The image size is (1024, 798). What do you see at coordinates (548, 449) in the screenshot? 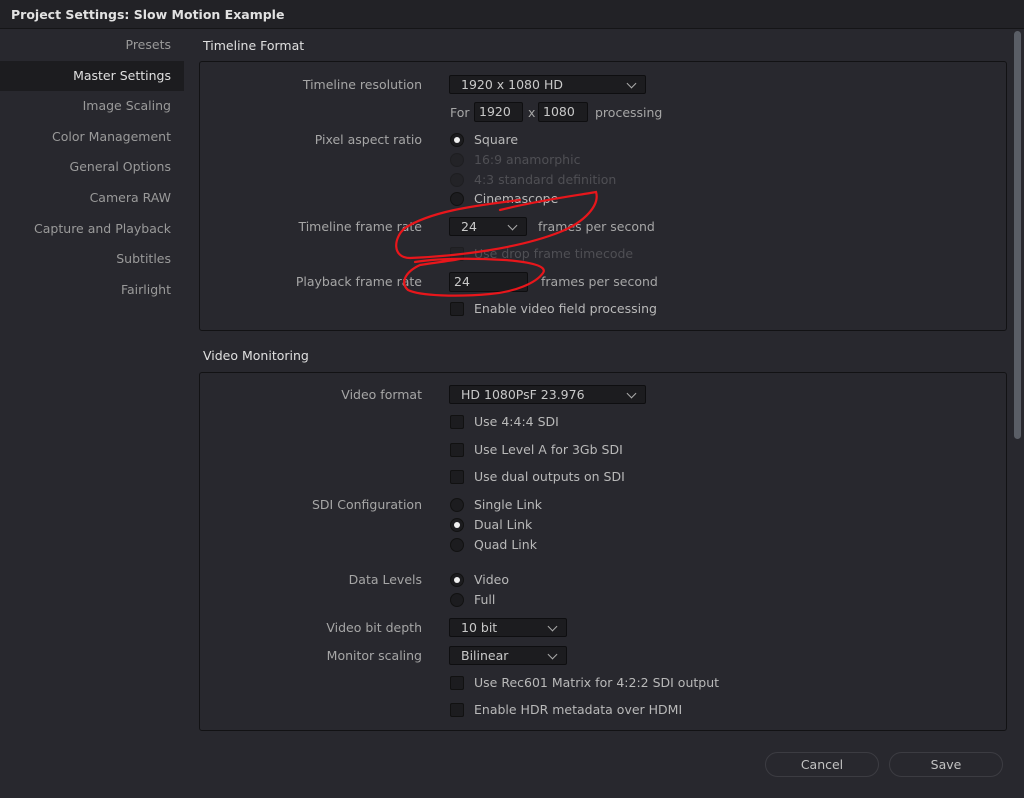
I see `level-a-label: Use Level A for 3Gb SDI` at bounding box center [548, 449].